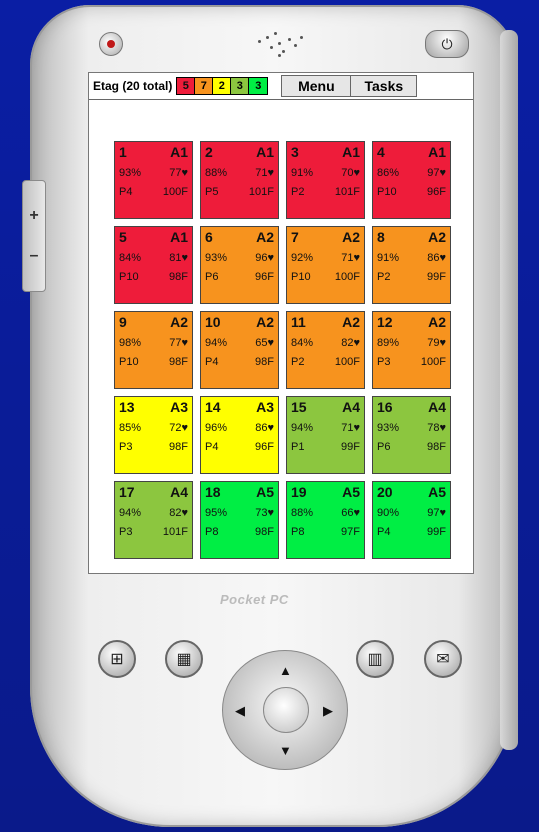  I want to click on calendar-button: ▦, so click(184, 659).